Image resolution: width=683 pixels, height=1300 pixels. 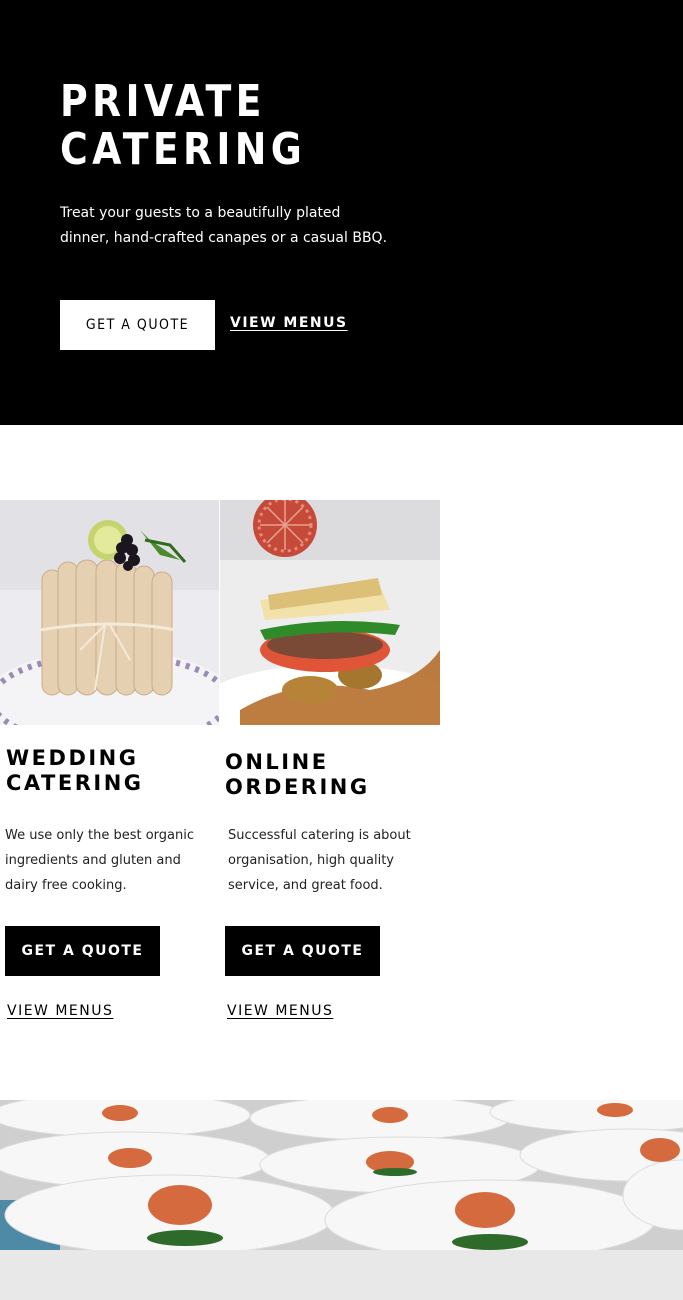 I want to click on online-ordering-title: ONLINE ORDERING, so click(x=297, y=775).